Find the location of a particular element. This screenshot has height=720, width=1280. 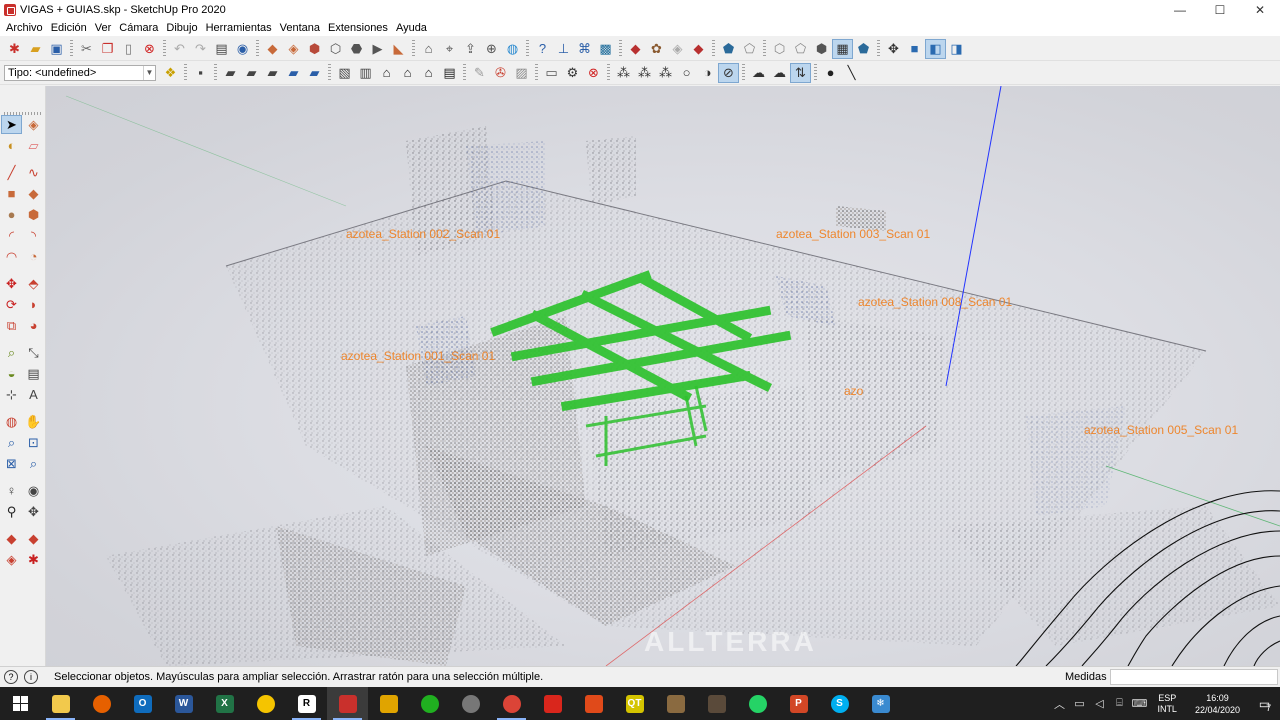

orbit-tool-icon: ◍ is located at coordinates (11, 421).